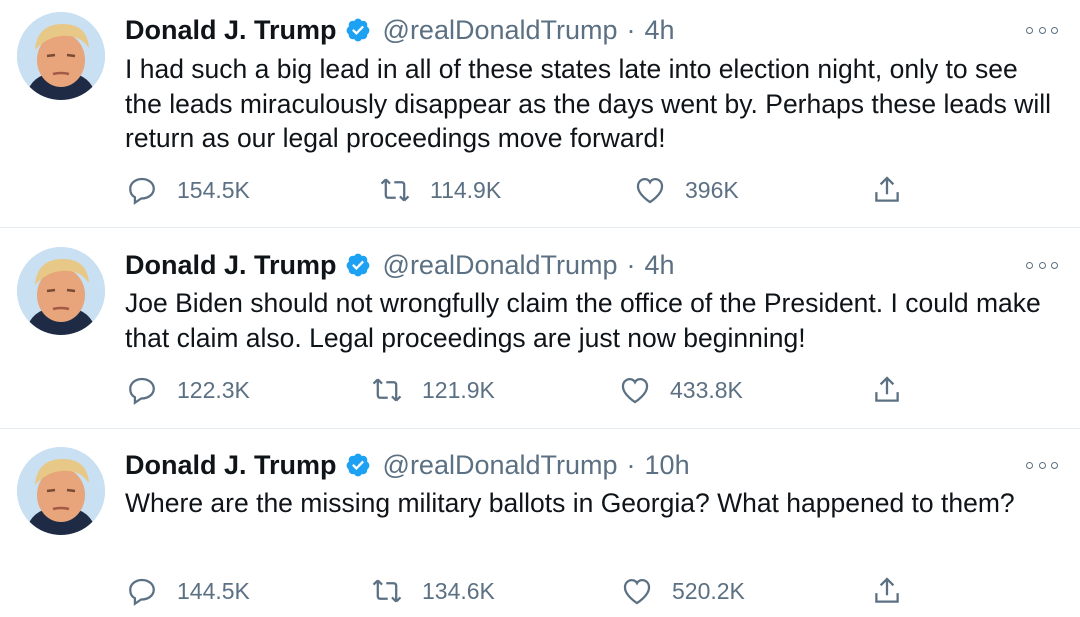 This screenshot has height=617, width=1080. Describe the element at coordinates (466, 189) in the screenshot. I see `retweet-count: 114.9K` at that location.